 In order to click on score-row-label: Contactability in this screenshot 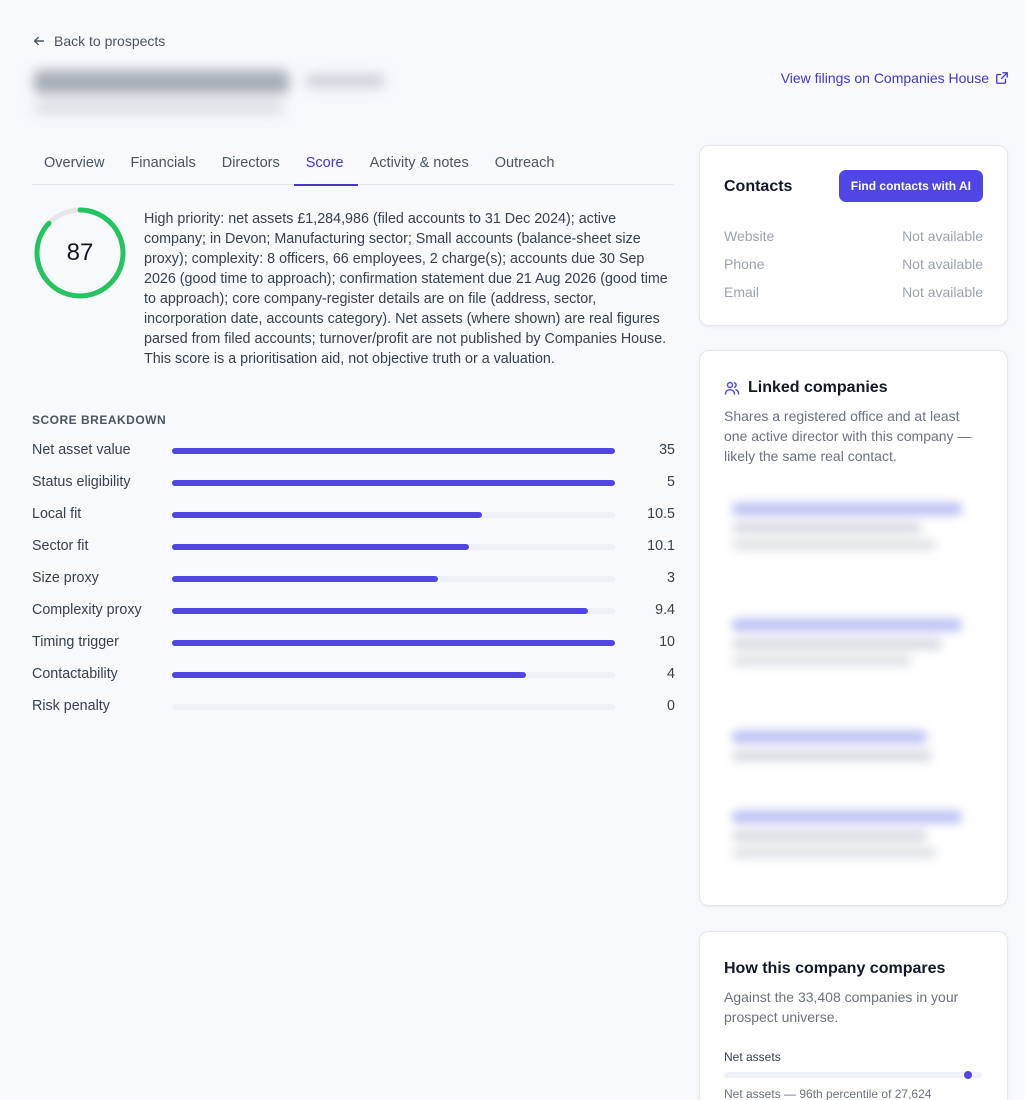, I will do `click(75, 674)`.